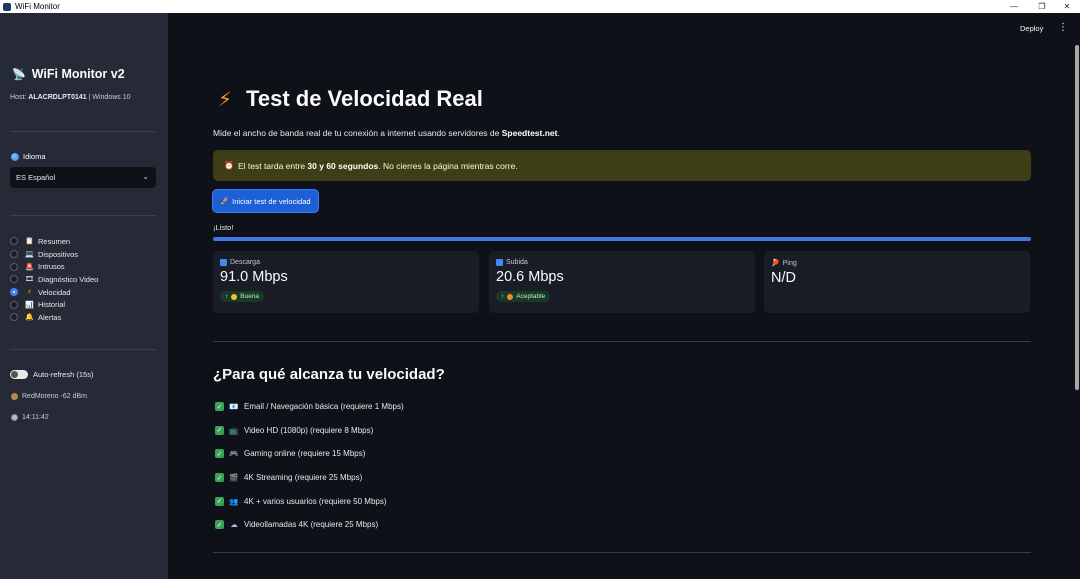  I want to click on bell-icon: 🔔, so click(29, 318).